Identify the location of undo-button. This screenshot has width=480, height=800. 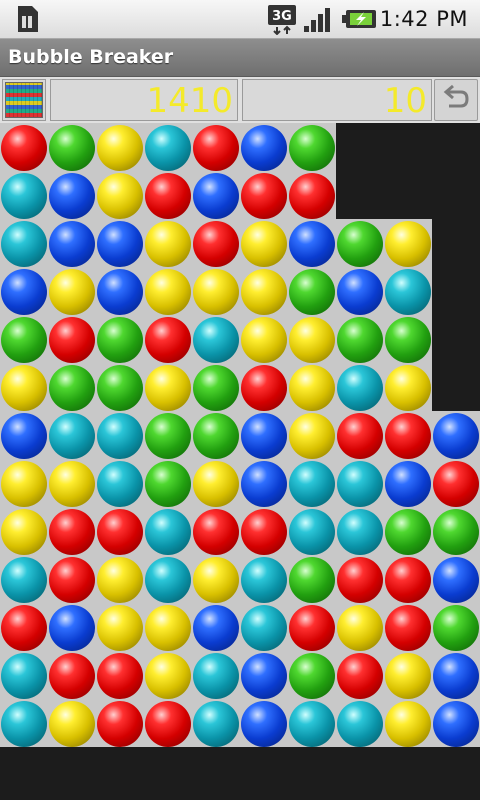
(456, 100).